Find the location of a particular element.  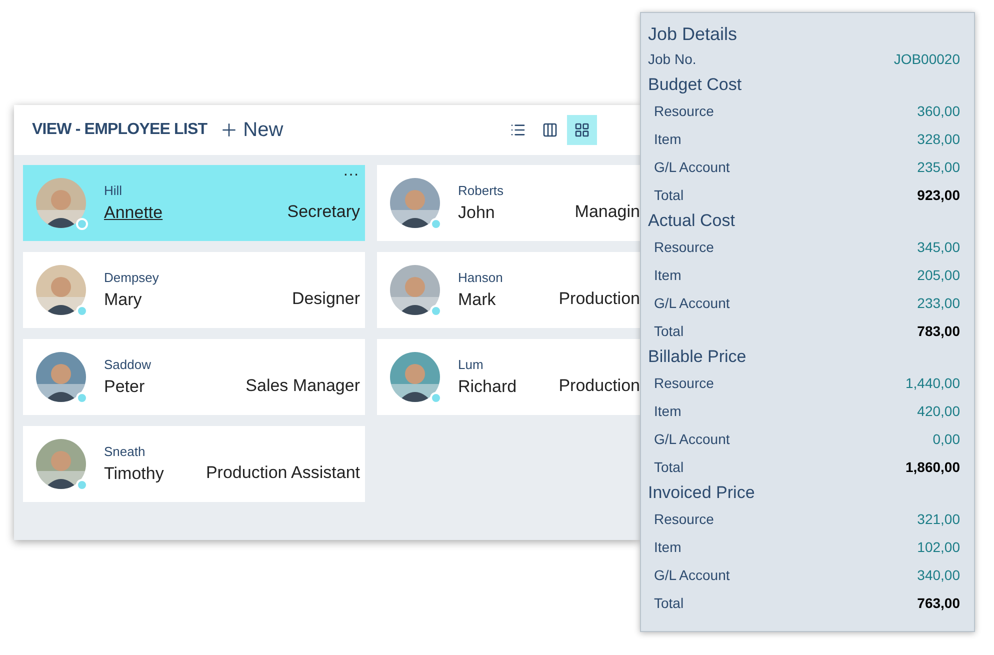

field-value: JOB00020 is located at coordinates (927, 59).